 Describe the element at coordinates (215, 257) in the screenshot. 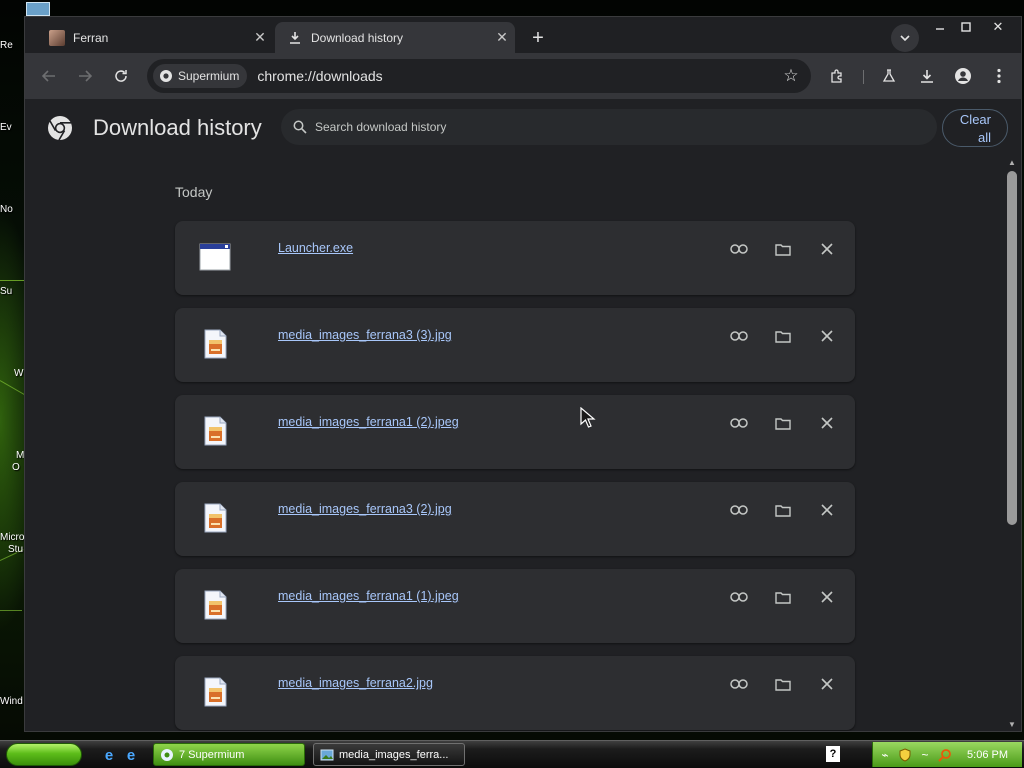

I see `exe-window-icon` at that location.